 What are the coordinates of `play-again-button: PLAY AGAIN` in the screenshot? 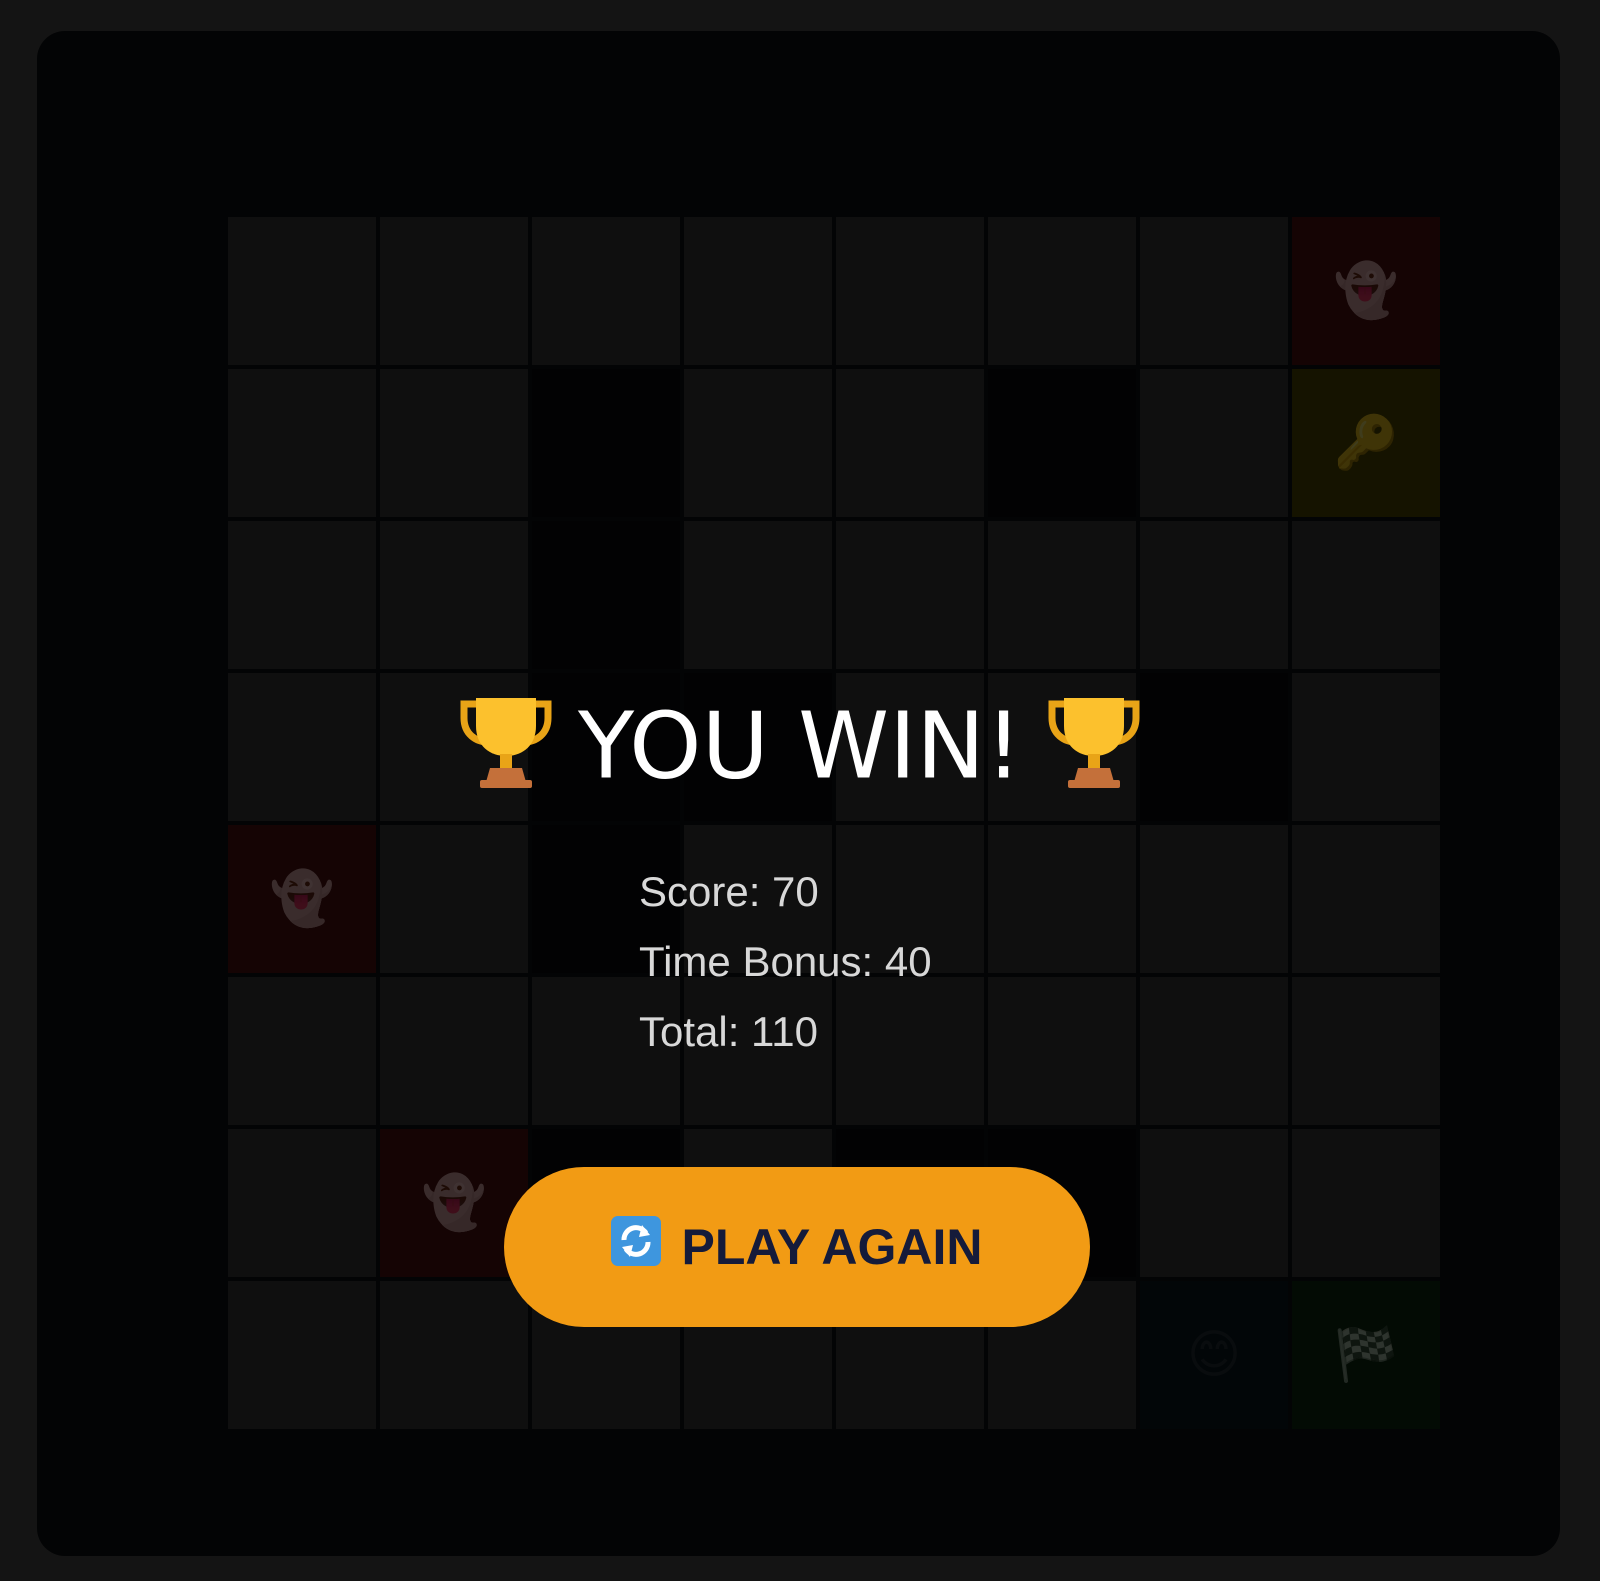 It's located at (797, 1247).